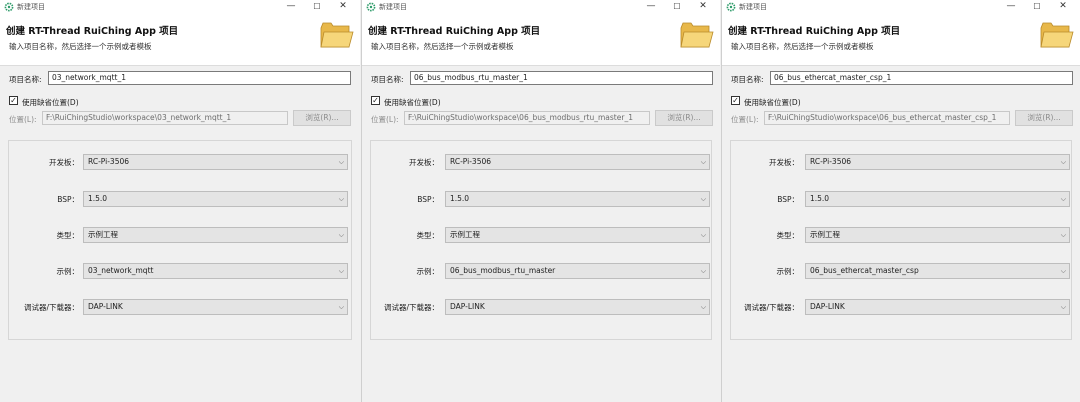 The height and width of the screenshot is (402, 1080). Describe the element at coordinates (199, 78) in the screenshot. I see `project-name-input: 03_network_mqtt_1` at that location.